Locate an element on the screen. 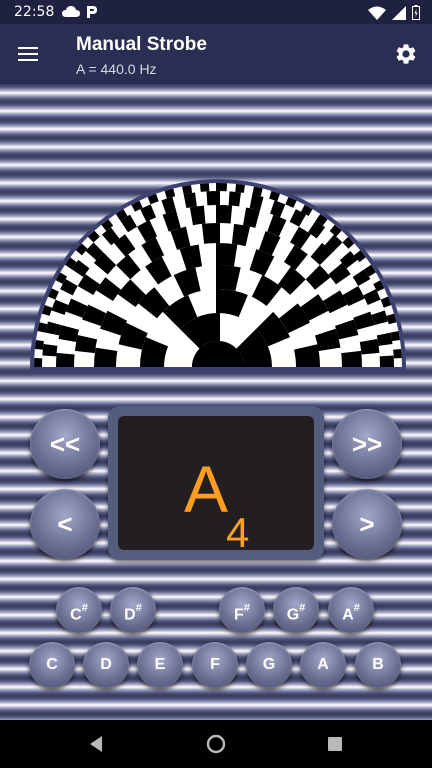 This screenshot has width=432, height=768. back-icon is located at coordinates (96, 744).